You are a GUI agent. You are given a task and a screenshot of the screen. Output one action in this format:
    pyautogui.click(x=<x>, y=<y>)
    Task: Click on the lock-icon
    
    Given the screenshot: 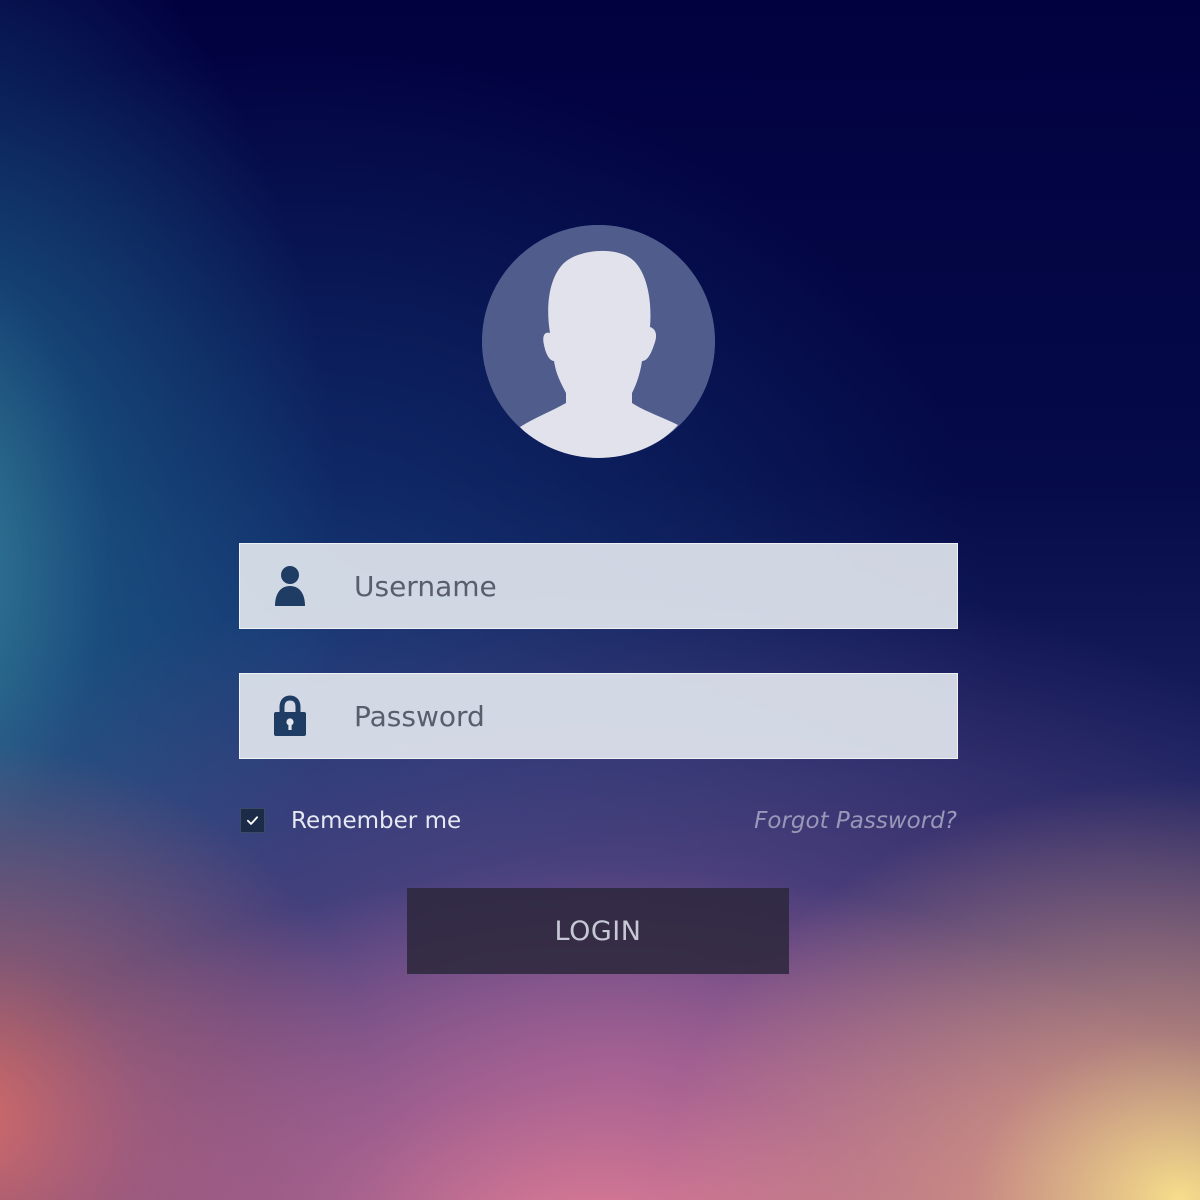 What is the action you would take?
    pyautogui.click(x=290, y=716)
    